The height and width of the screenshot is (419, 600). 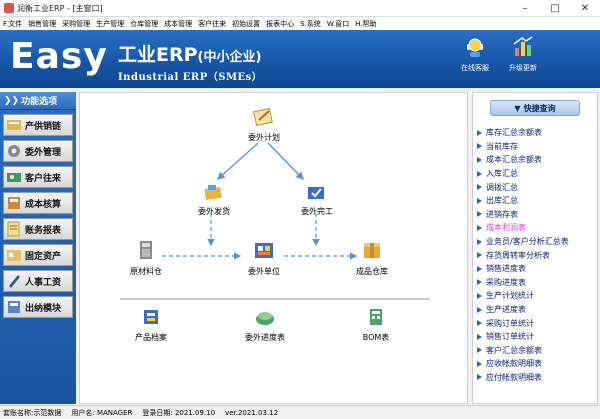 I want to click on upgrade-button: 升级更新, so click(x=523, y=54).